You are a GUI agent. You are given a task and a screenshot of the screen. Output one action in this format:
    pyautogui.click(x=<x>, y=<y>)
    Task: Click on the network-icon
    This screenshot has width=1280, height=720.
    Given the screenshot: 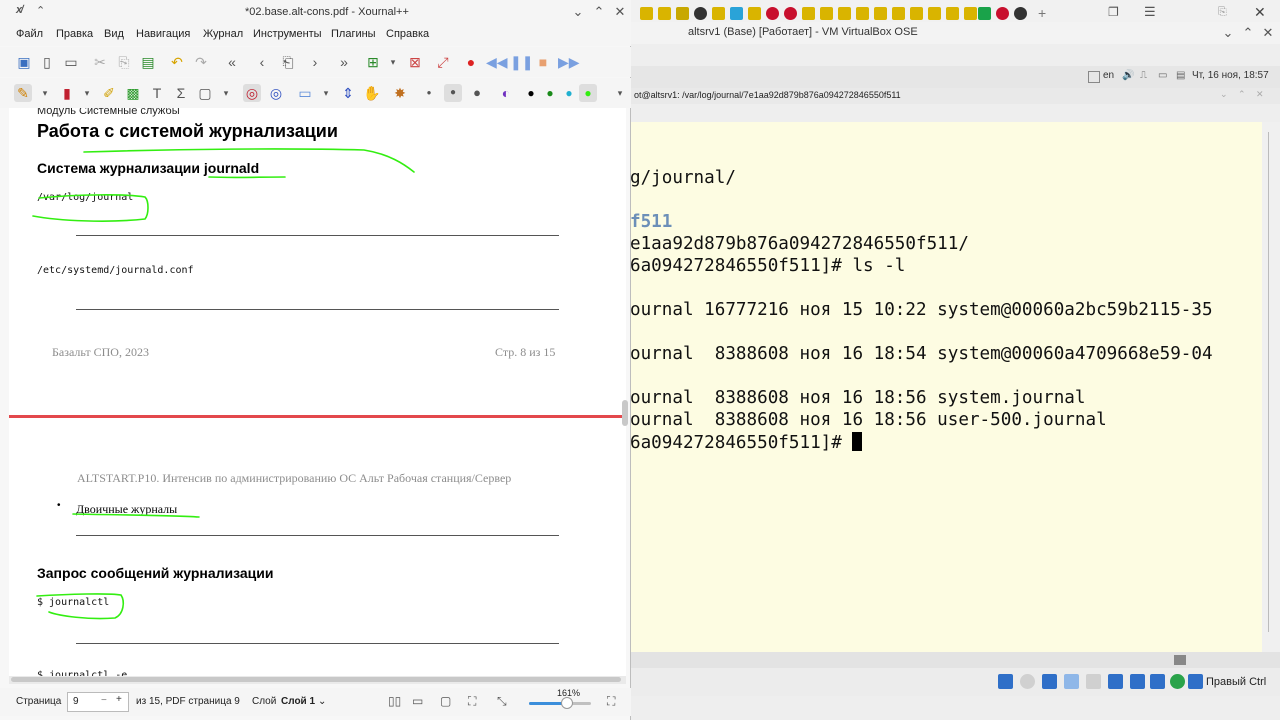 What is the action you would take?
    pyautogui.click(x=1071, y=681)
    